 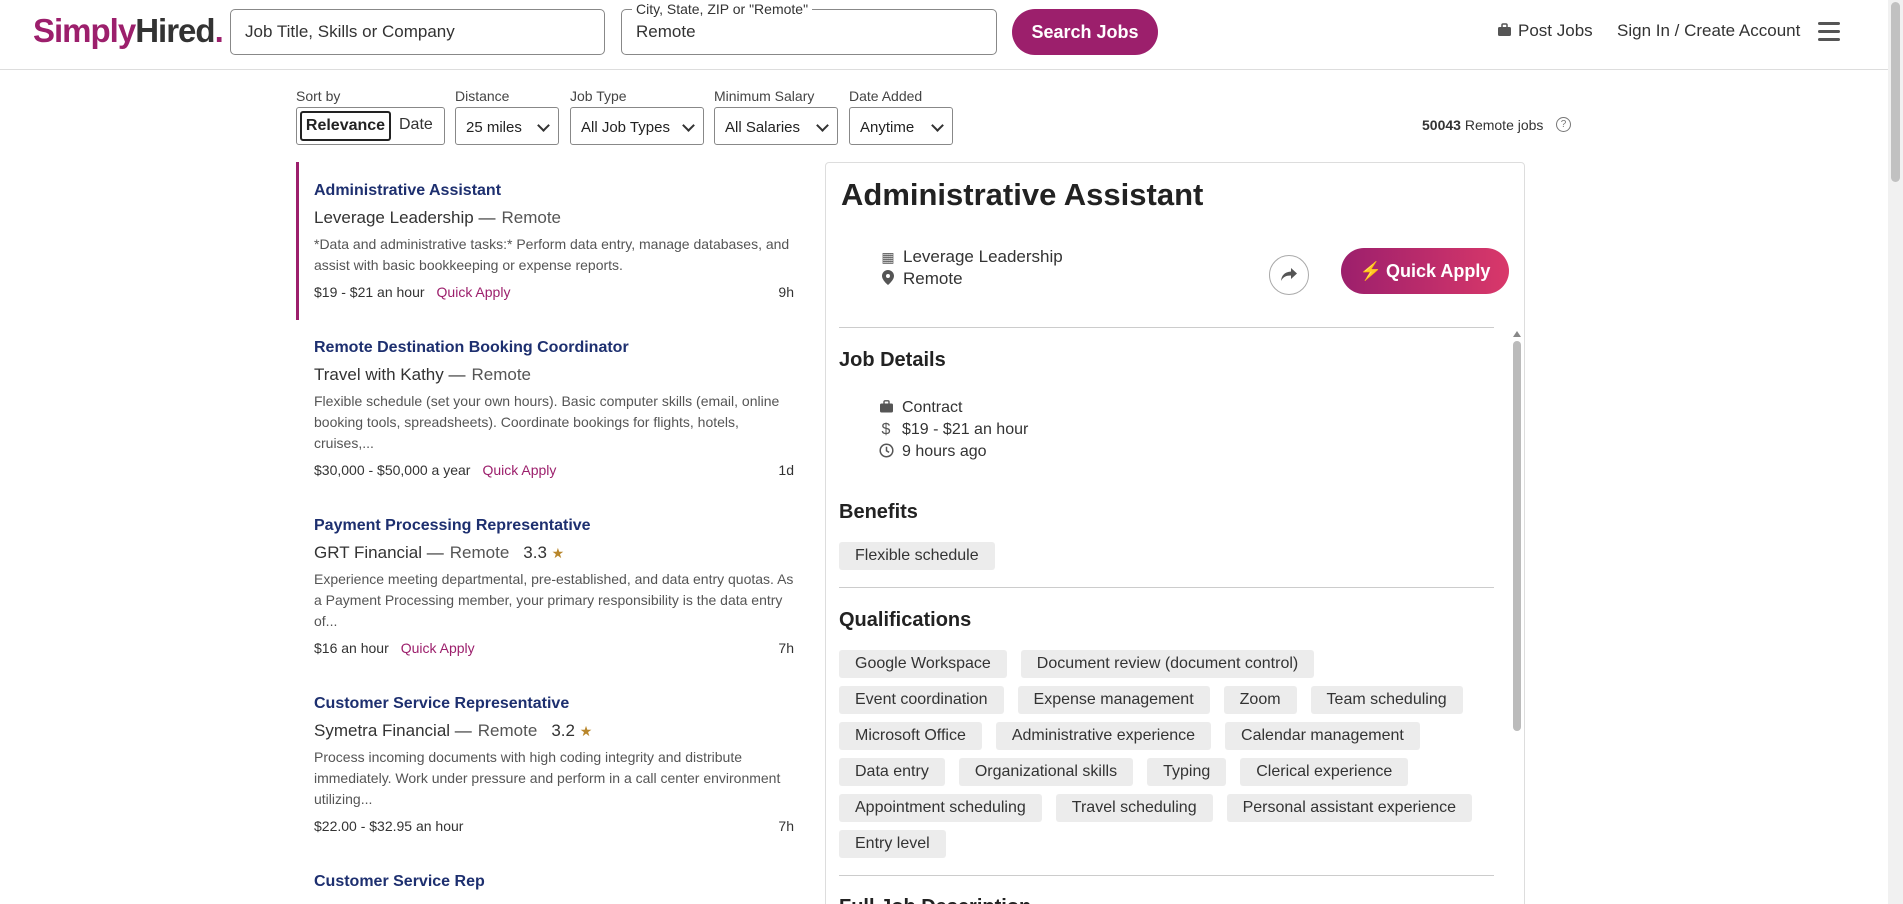 I want to click on help-icon: ?, so click(x=1563, y=124).